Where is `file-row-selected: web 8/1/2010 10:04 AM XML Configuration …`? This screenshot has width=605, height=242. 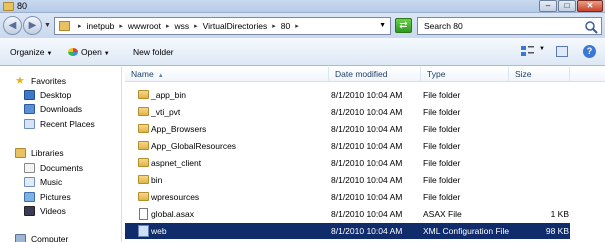
file-row-selected: web 8/1/2010 10:04 AM XML Configuration … is located at coordinates (347, 231).